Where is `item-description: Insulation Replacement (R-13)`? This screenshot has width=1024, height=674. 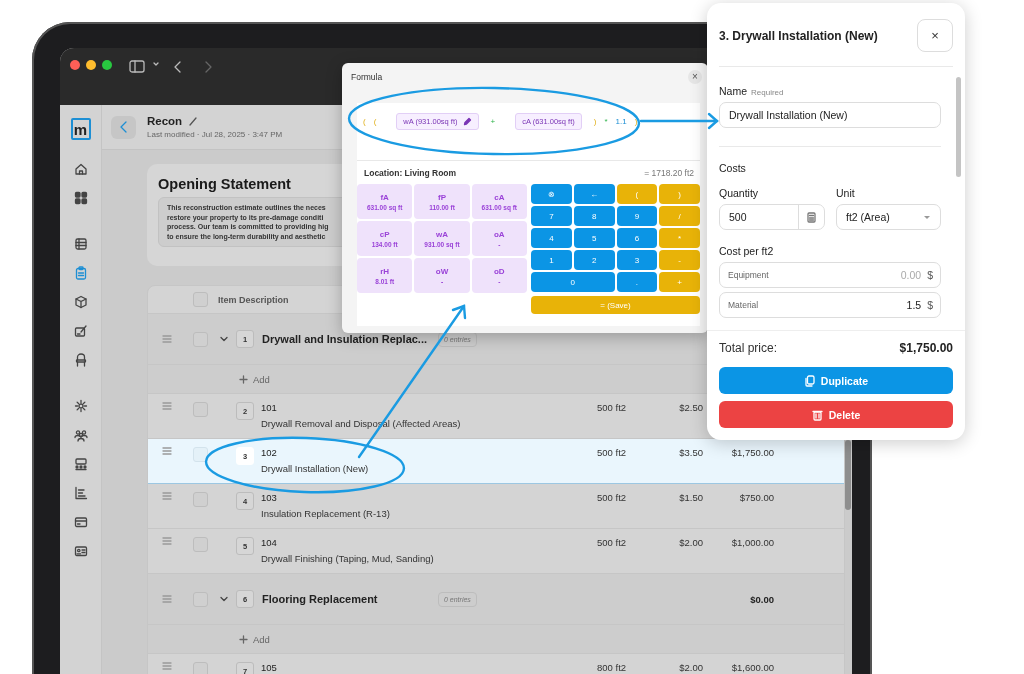 item-description: Insulation Replacement (R-13) is located at coordinates (326, 513).